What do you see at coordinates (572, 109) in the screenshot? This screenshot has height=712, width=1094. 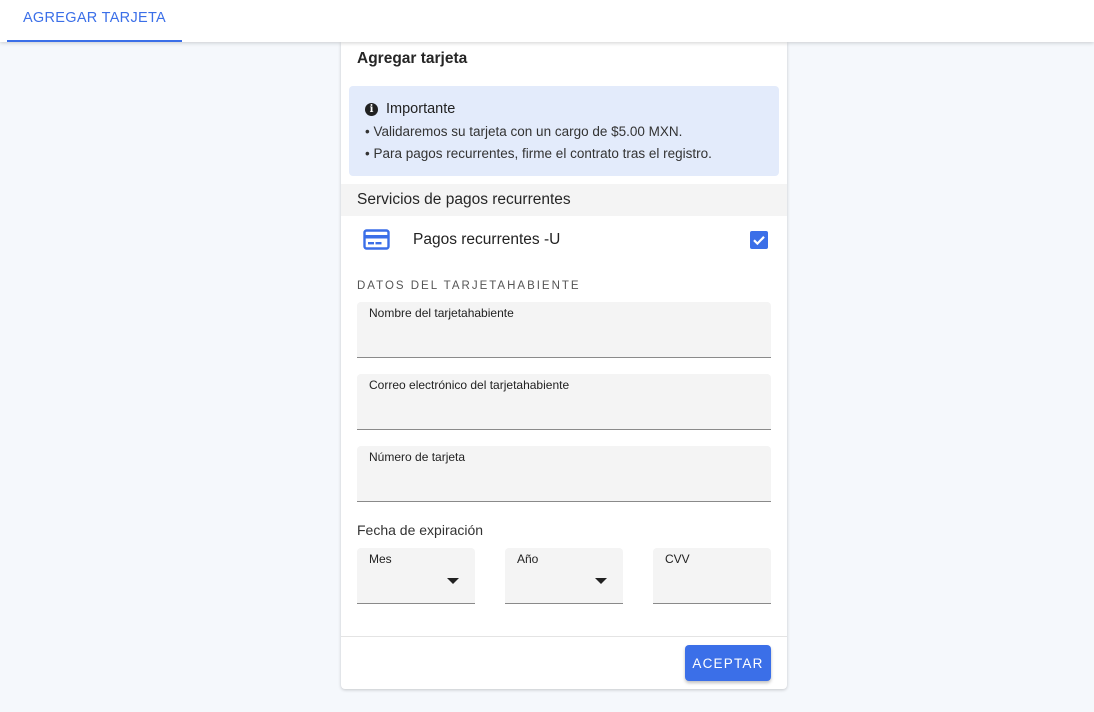 I see `info-header: i Importante` at bounding box center [572, 109].